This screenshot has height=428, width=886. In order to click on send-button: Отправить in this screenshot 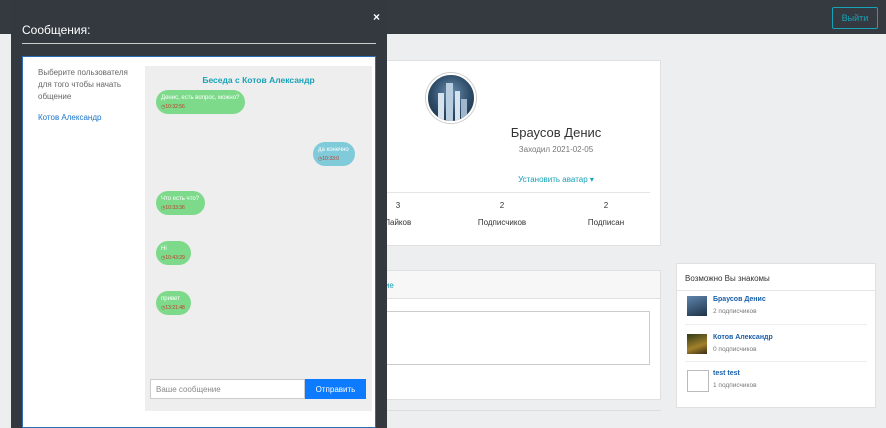, I will do `click(335, 389)`.